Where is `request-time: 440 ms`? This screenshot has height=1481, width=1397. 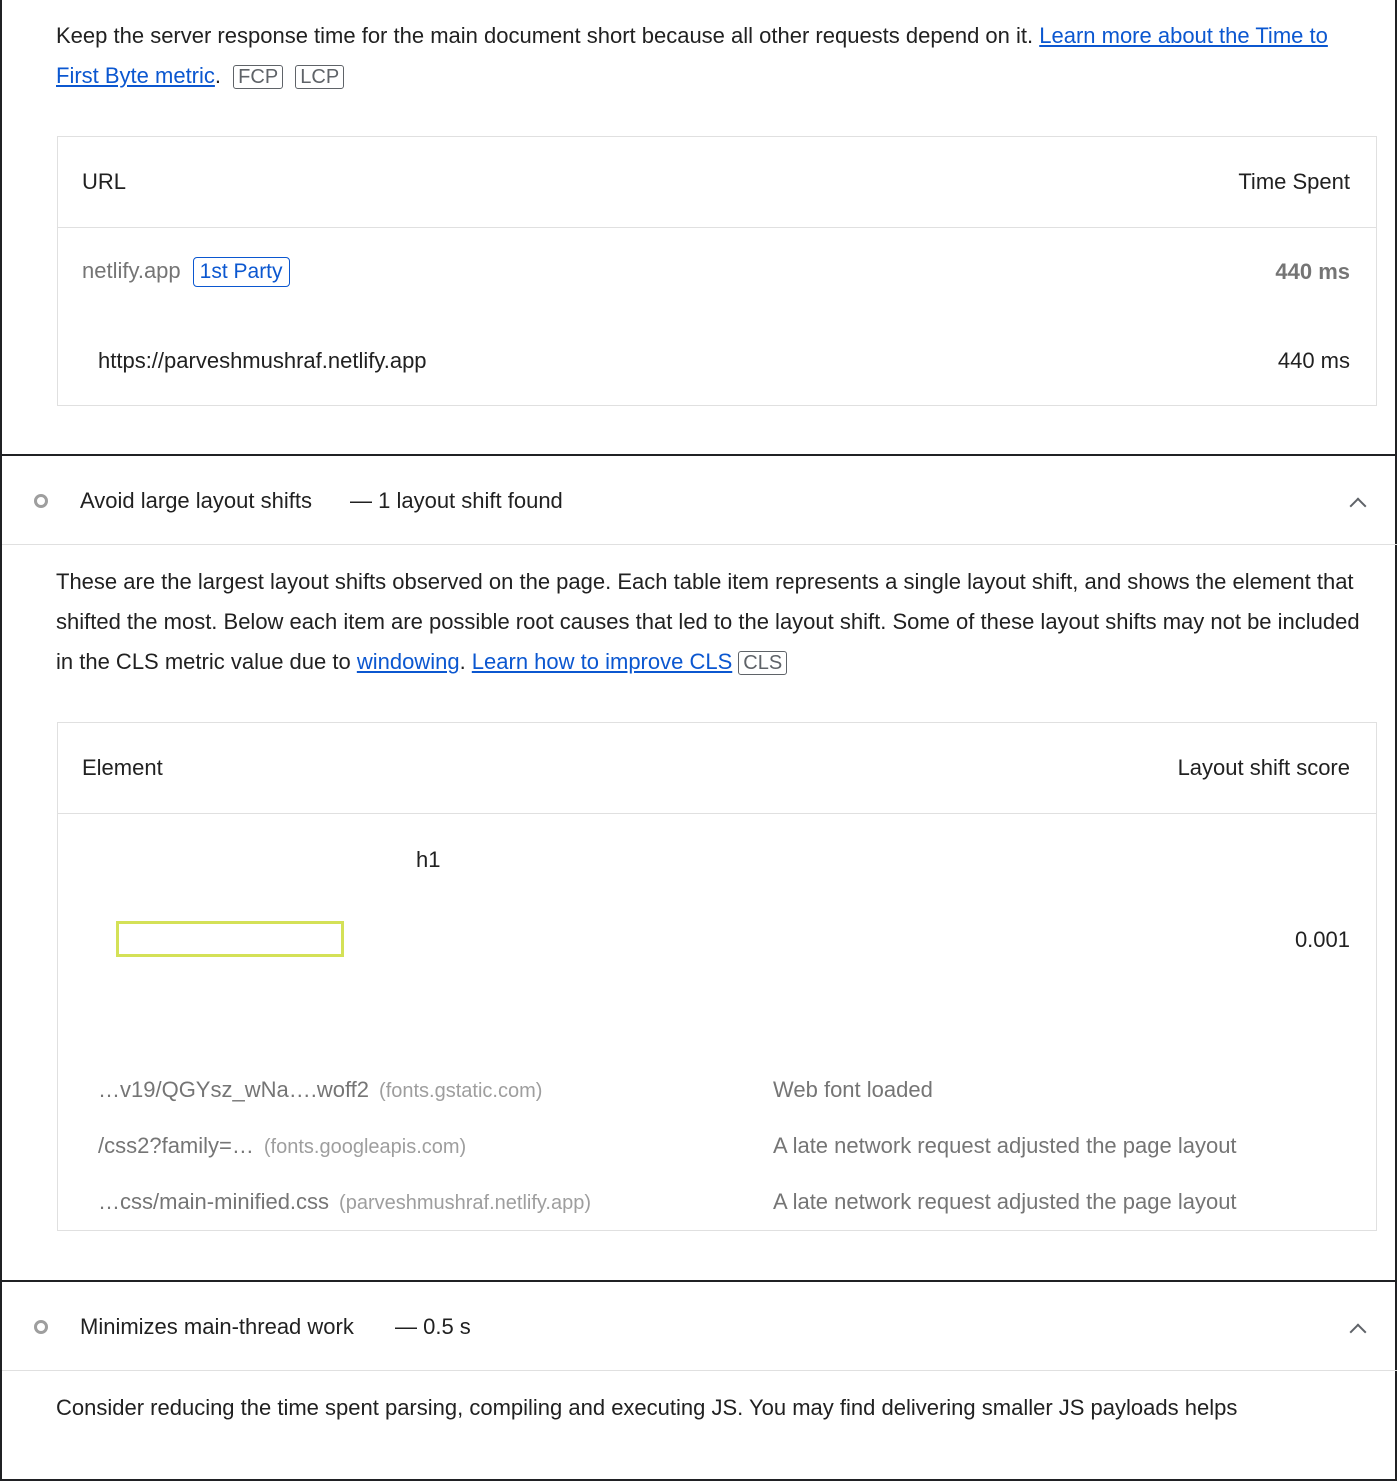
request-time: 440 ms is located at coordinates (1313, 360).